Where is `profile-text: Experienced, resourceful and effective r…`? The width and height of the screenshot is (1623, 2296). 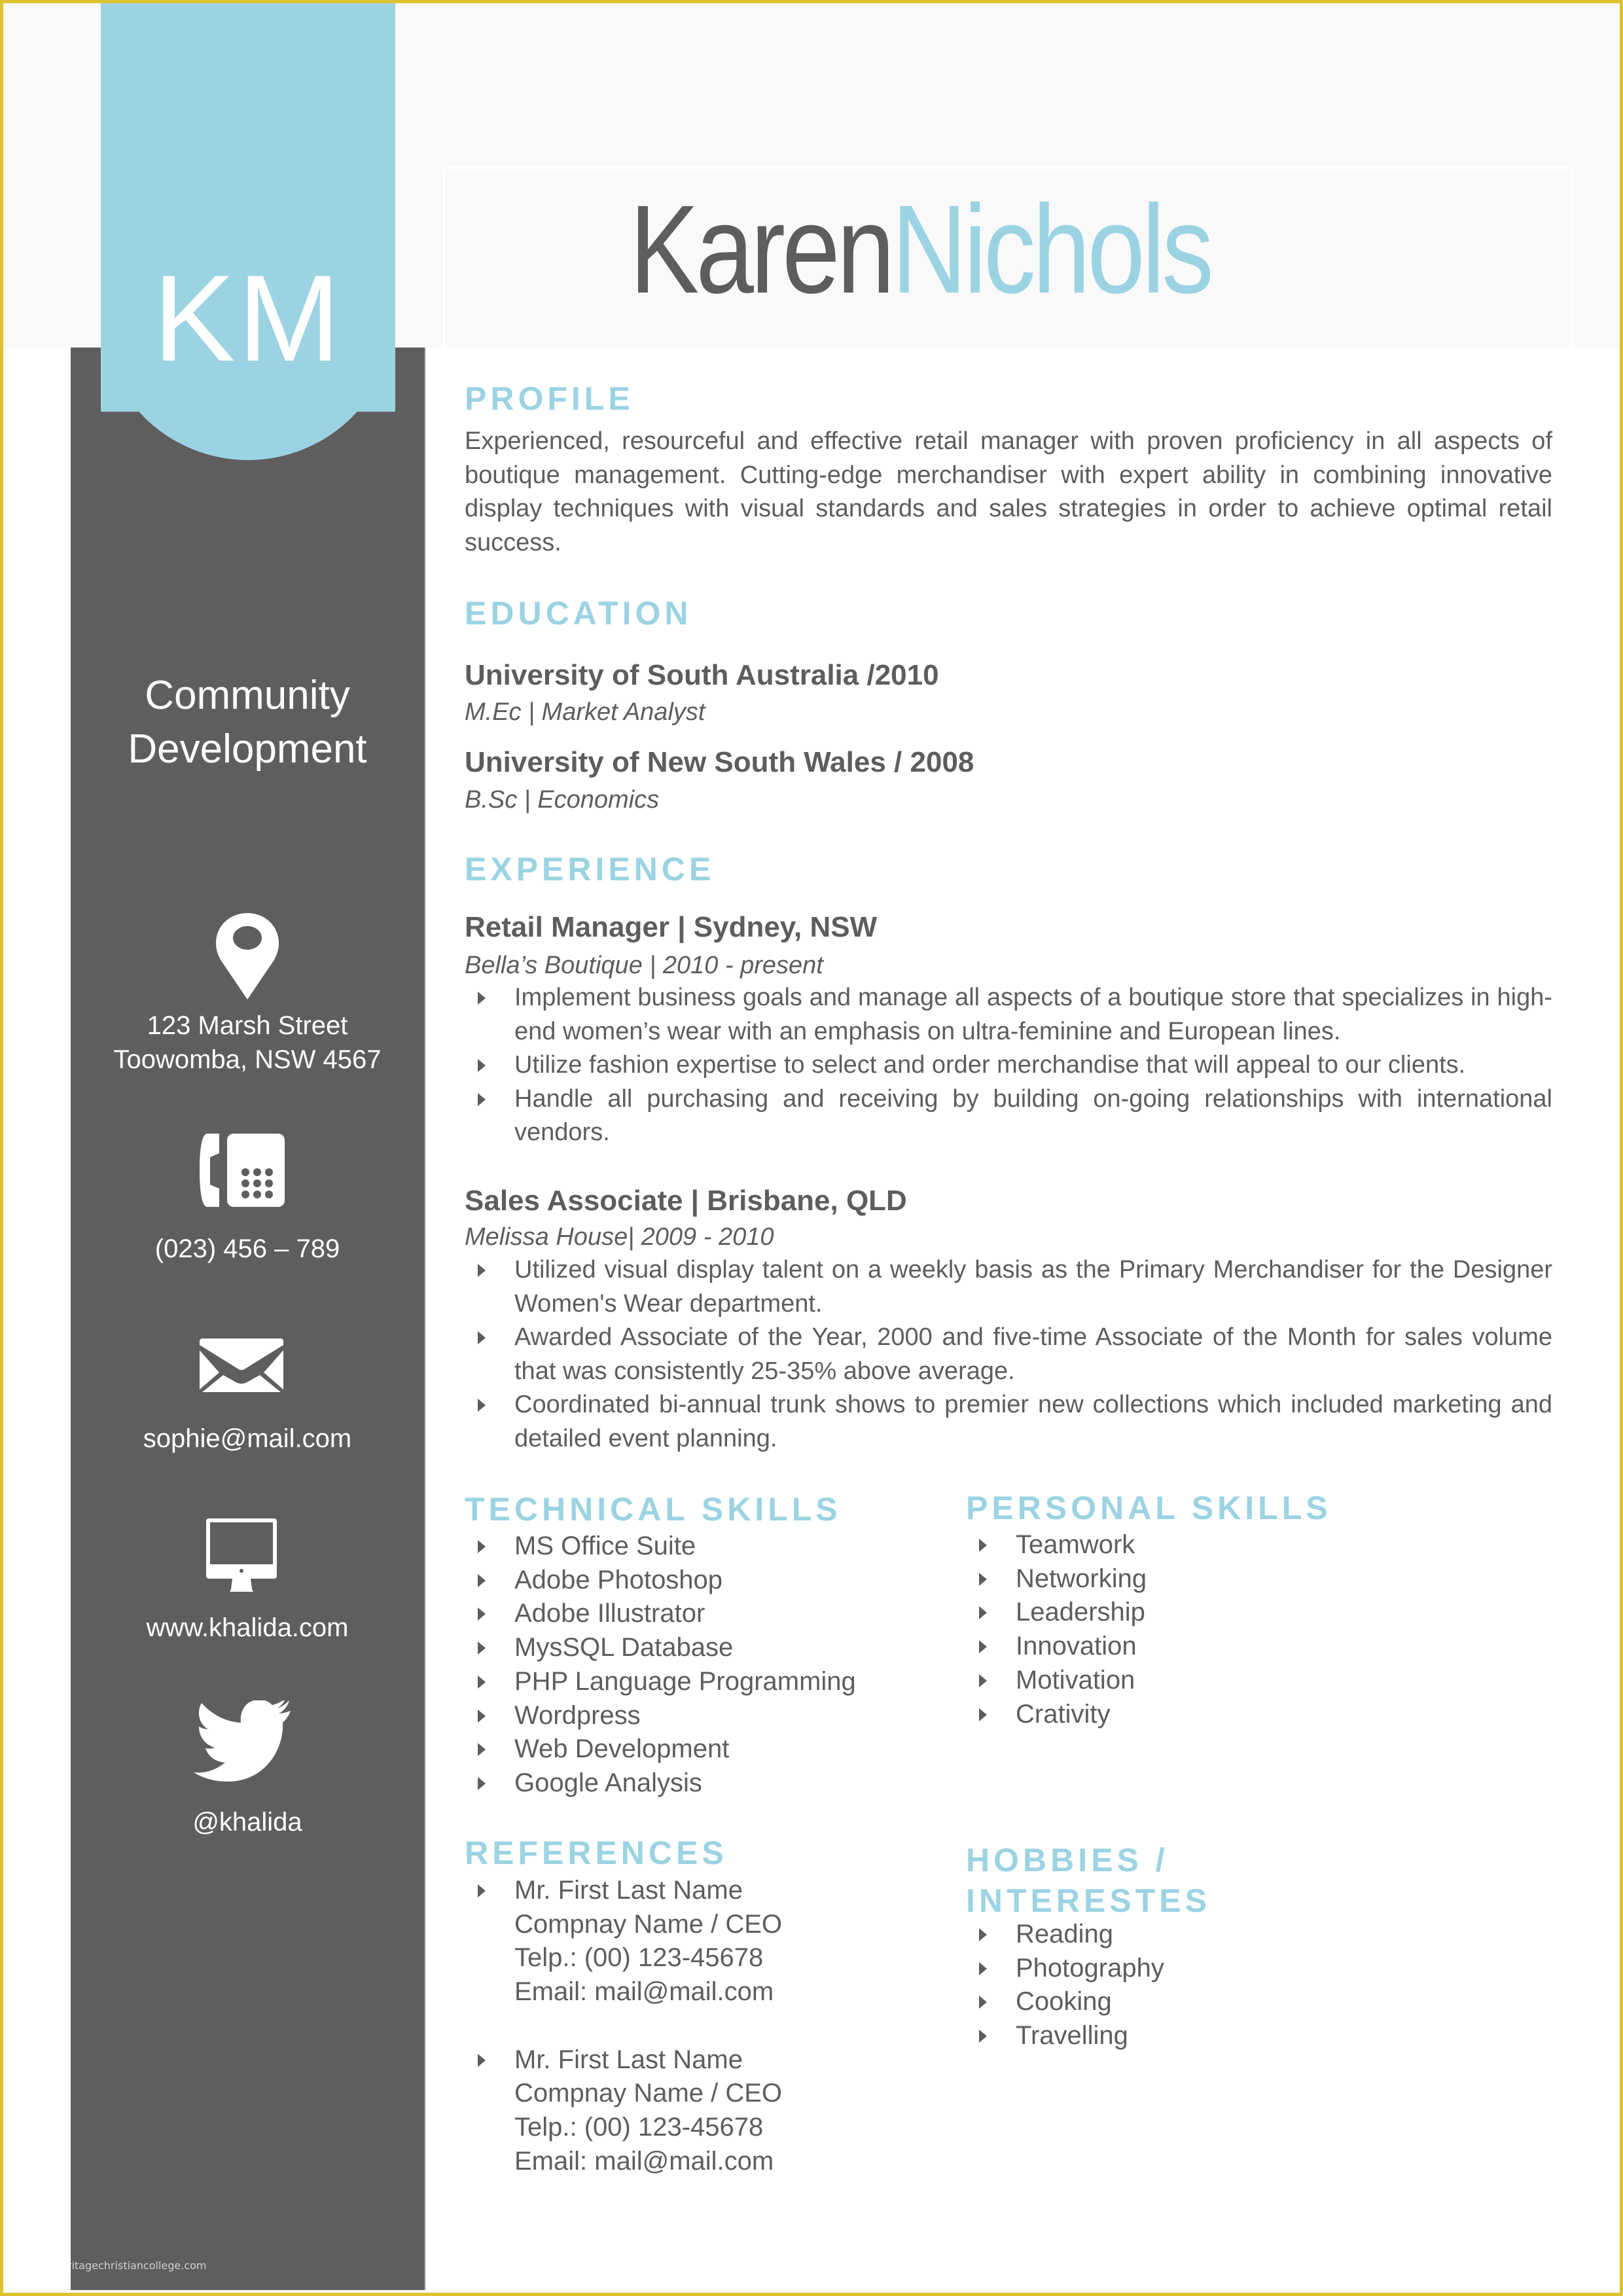 profile-text: Experienced, resourceful and effective r… is located at coordinates (1008, 491).